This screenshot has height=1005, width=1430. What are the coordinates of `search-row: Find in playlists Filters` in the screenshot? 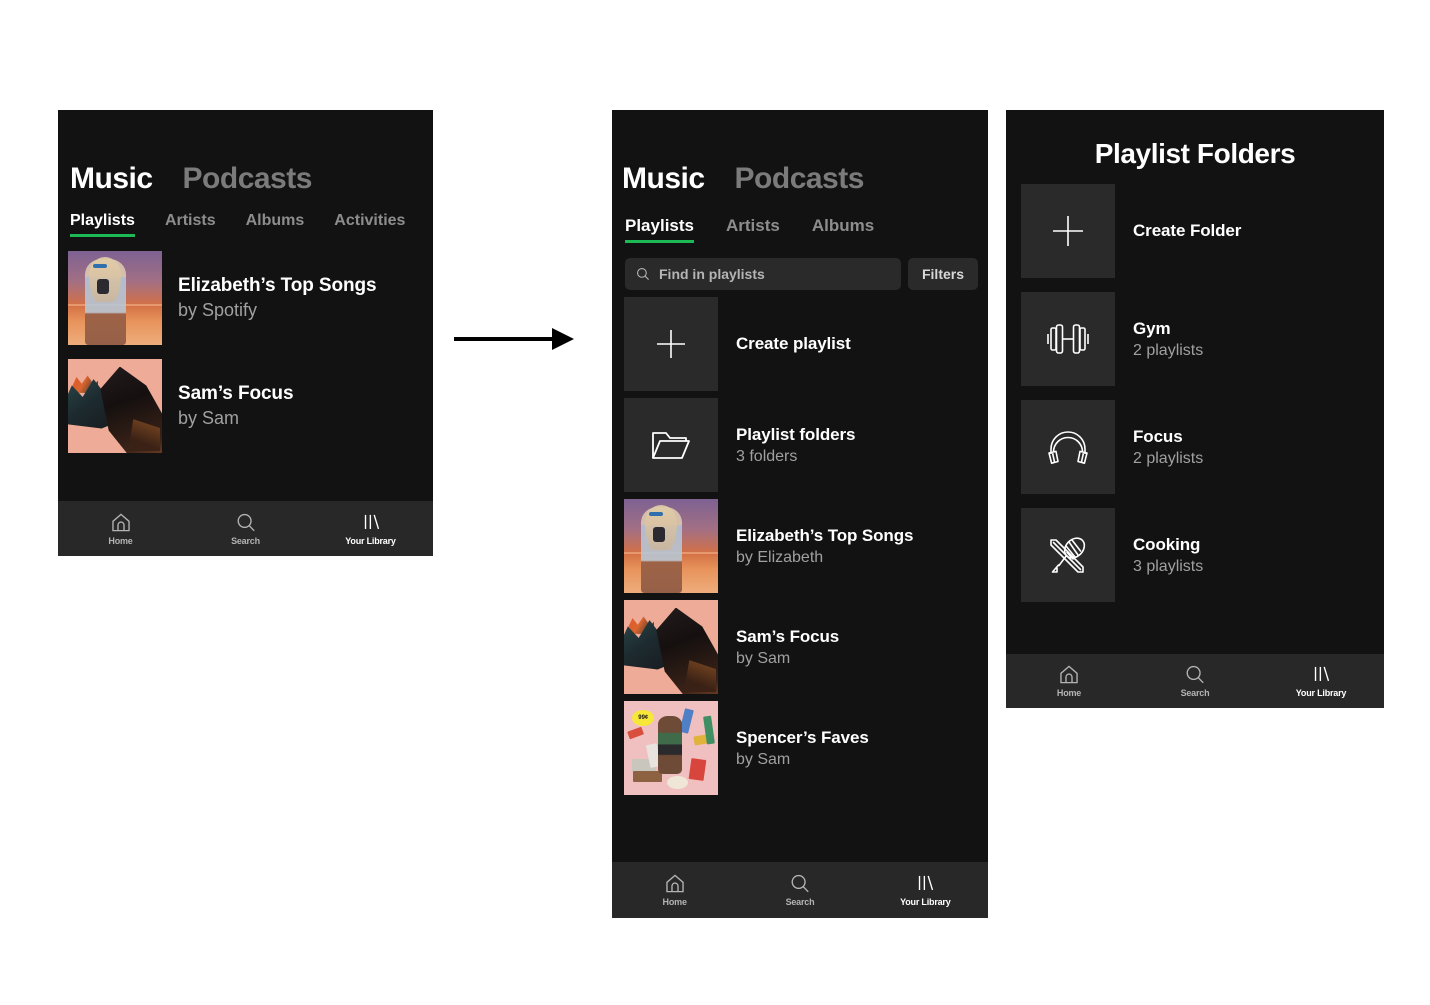 It's located at (801, 274).